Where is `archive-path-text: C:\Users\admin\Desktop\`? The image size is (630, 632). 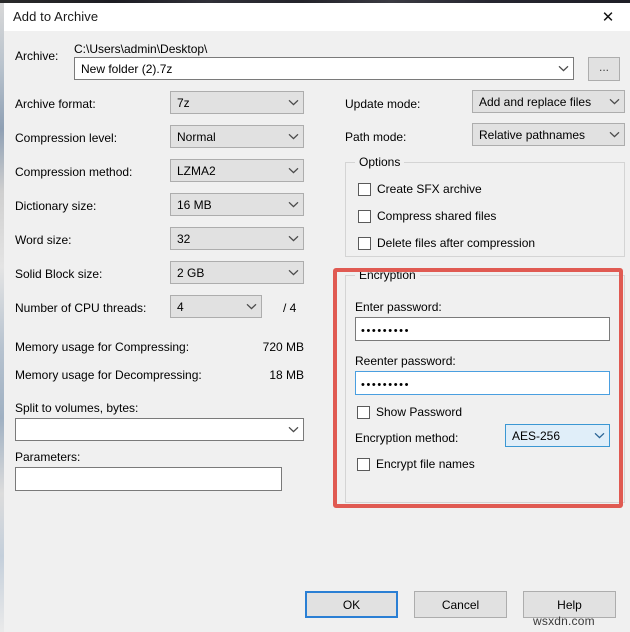 archive-path-text: C:\Users\admin\Desktop\ is located at coordinates (141, 49).